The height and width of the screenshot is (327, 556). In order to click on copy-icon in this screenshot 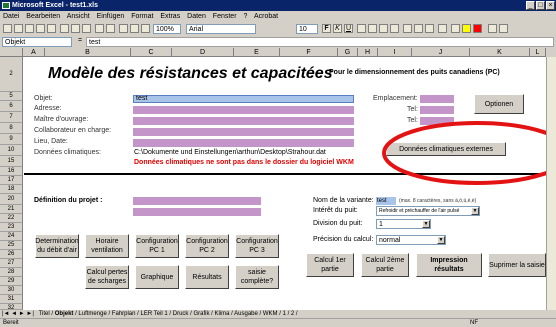, I will do `click(75, 28)`.